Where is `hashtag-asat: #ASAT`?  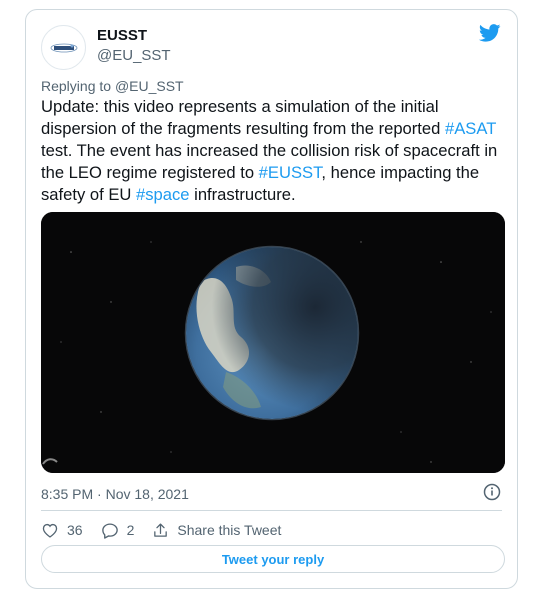
hashtag-asat: #ASAT is located at coordinates (470, 128).